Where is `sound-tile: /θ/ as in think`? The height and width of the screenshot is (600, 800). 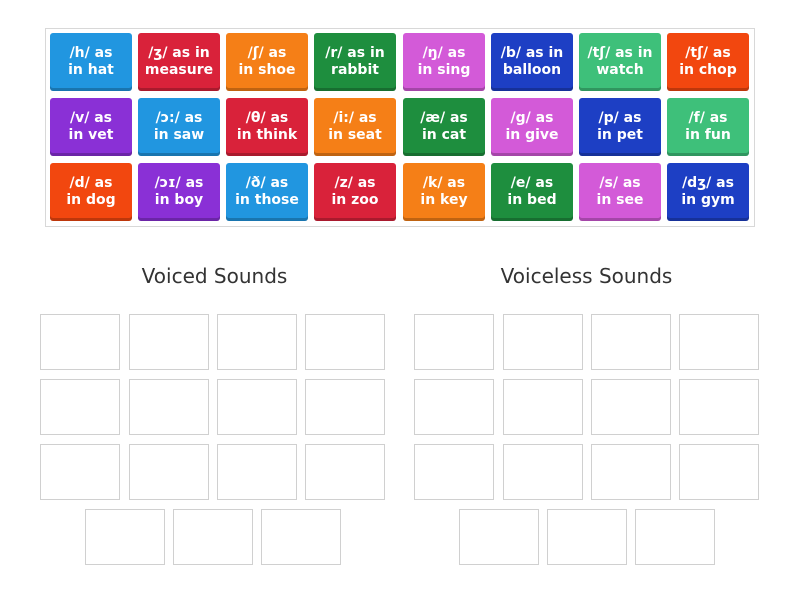
sound-tile: /θ/ as in think is located at coordinates (267, 127).